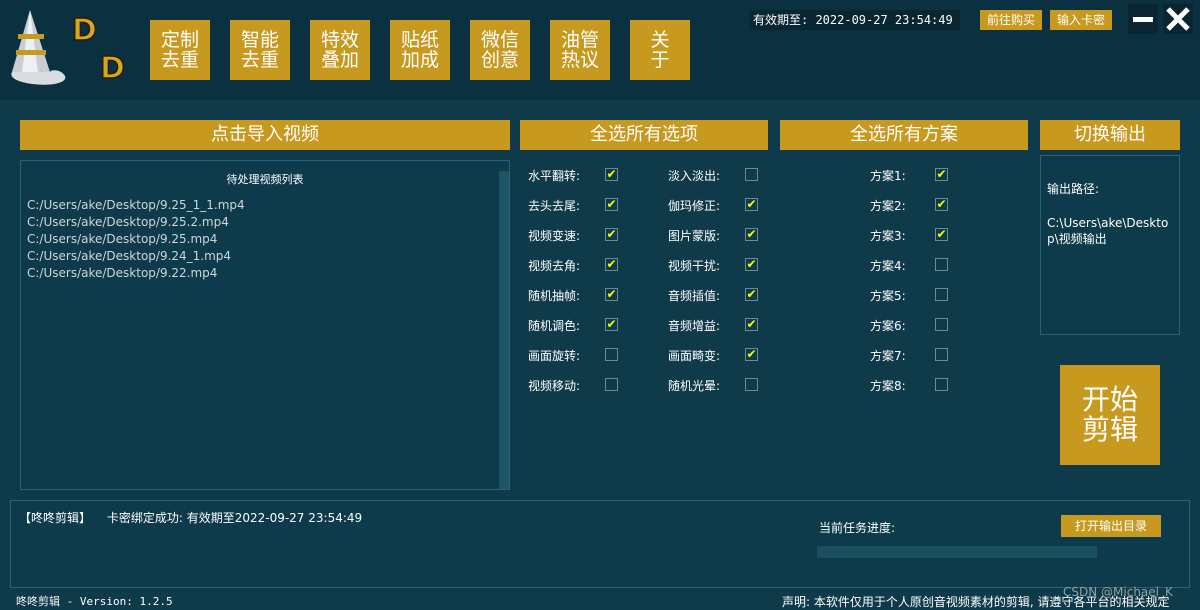 This screenshot has width=1200, height=610. I want to click on expiry-date: 有效期至: 2022-09-27 23:54:49, so click(855, 20).